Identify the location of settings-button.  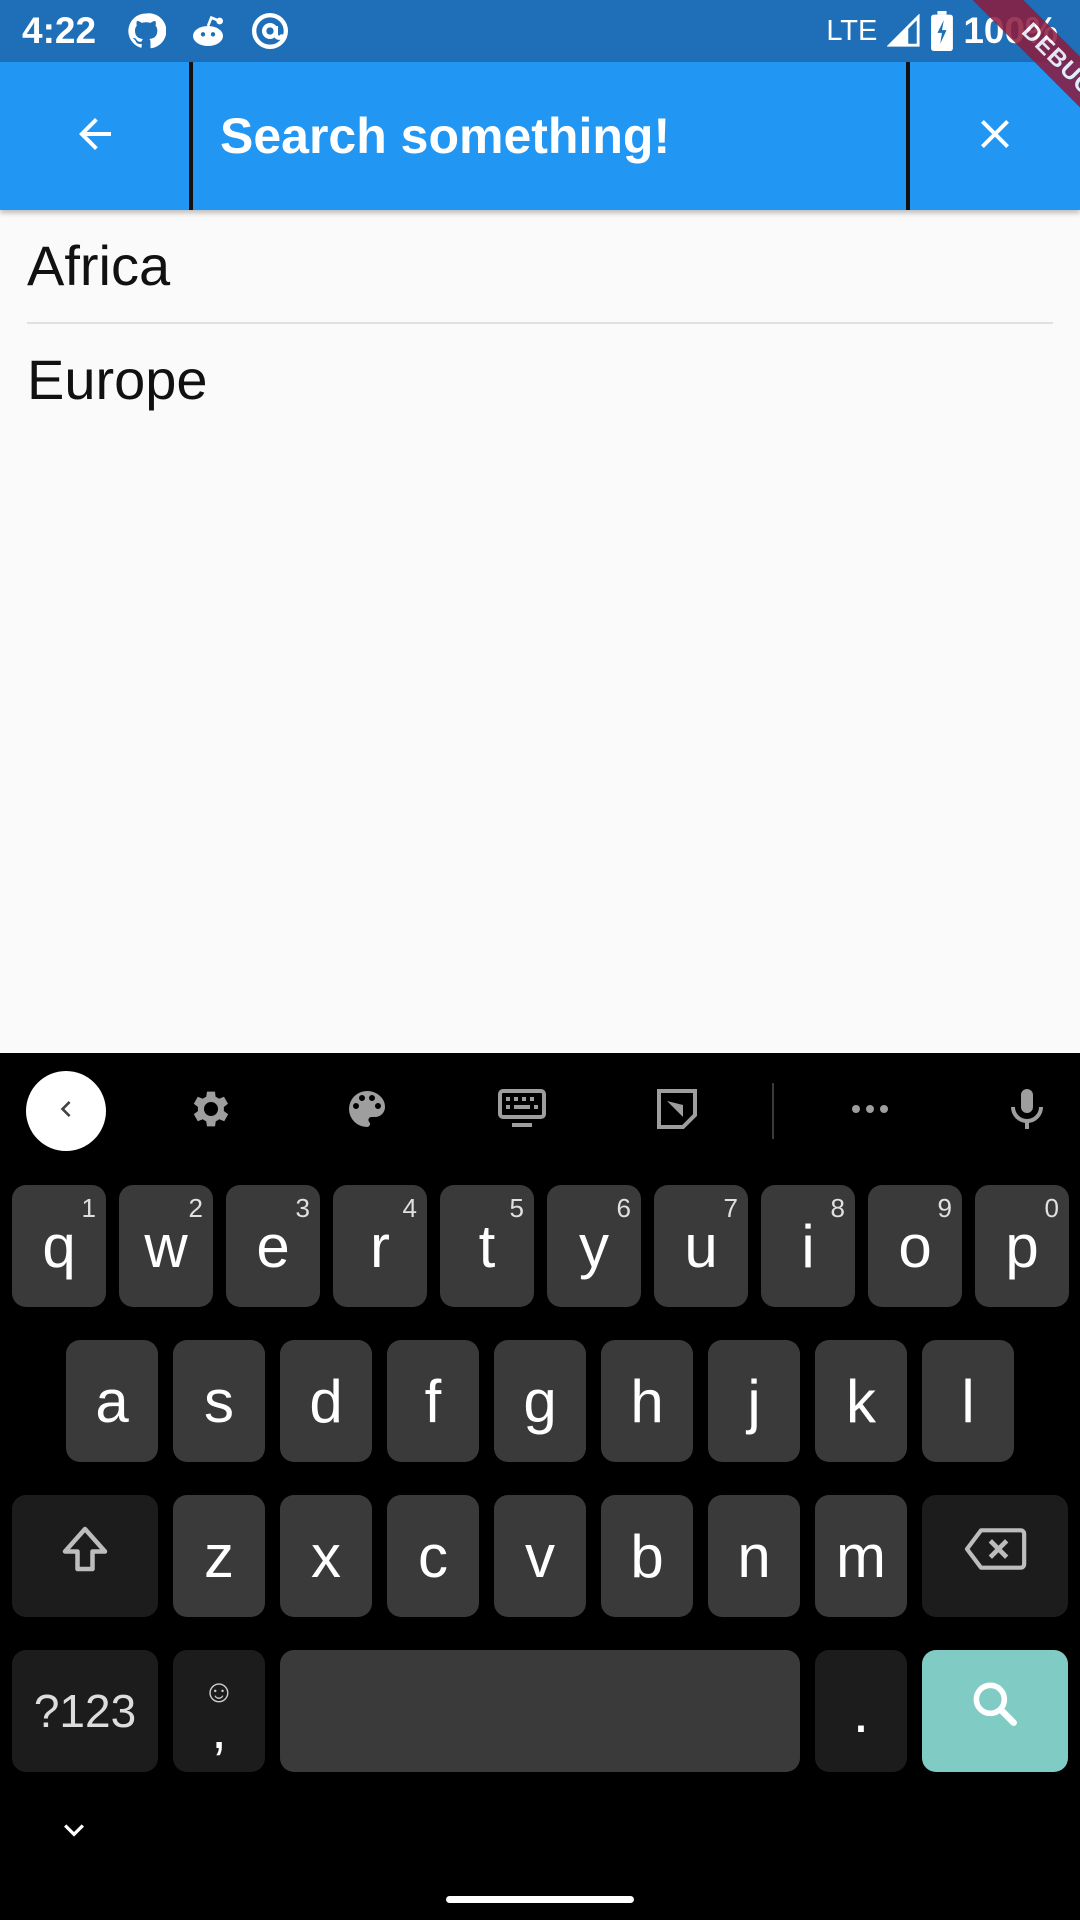
(211, 1111).